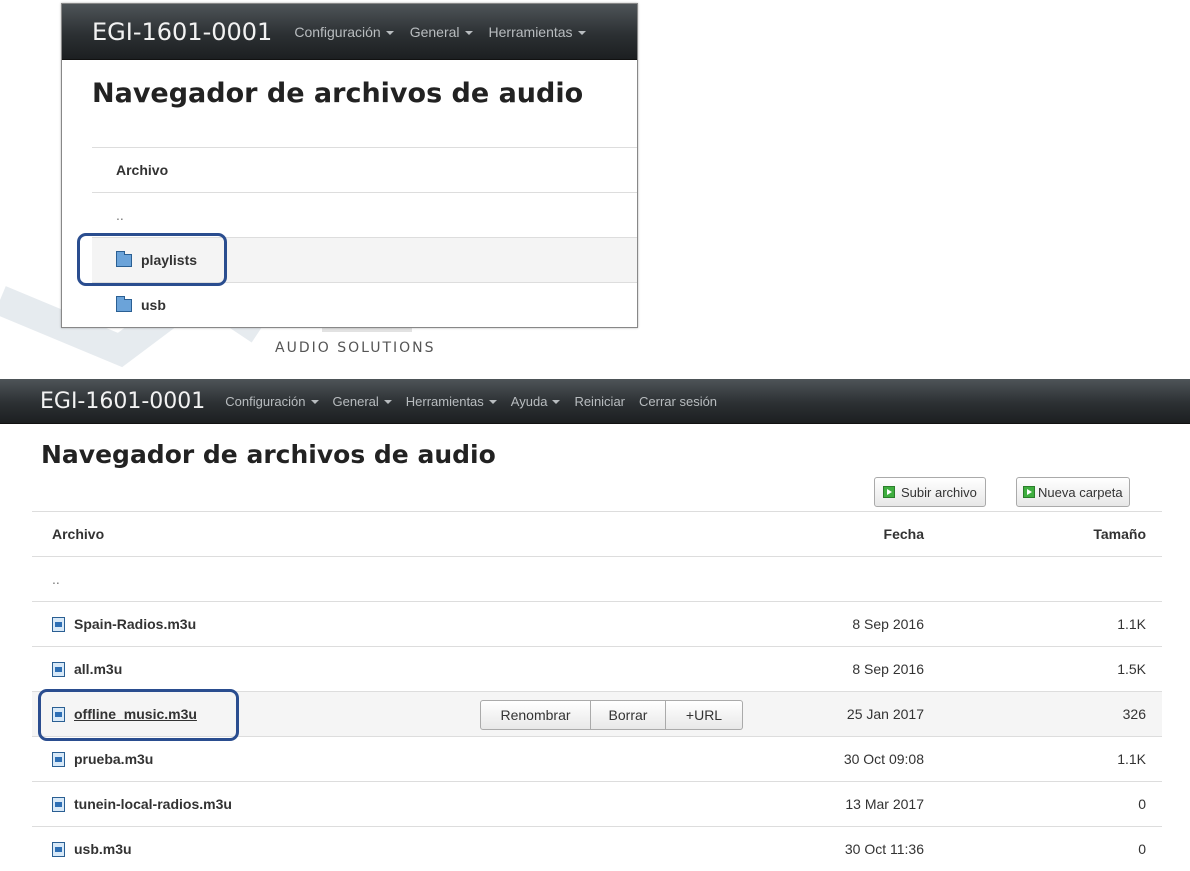 This screenshot has width=1190, height=871. What do you see at coordinates (113, 759) in the screenshot?
I see `file-name: prueba.m3u` at bounding box center [113, 759].